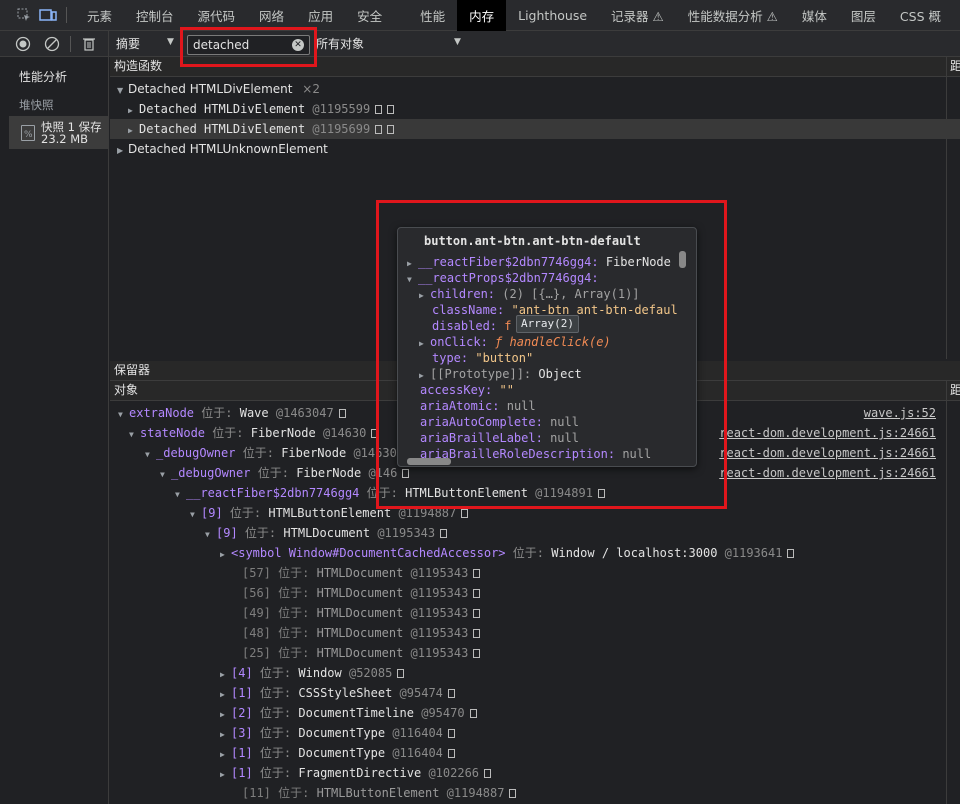  I want to click on tab-sources: 源代码, so click(217, 15).